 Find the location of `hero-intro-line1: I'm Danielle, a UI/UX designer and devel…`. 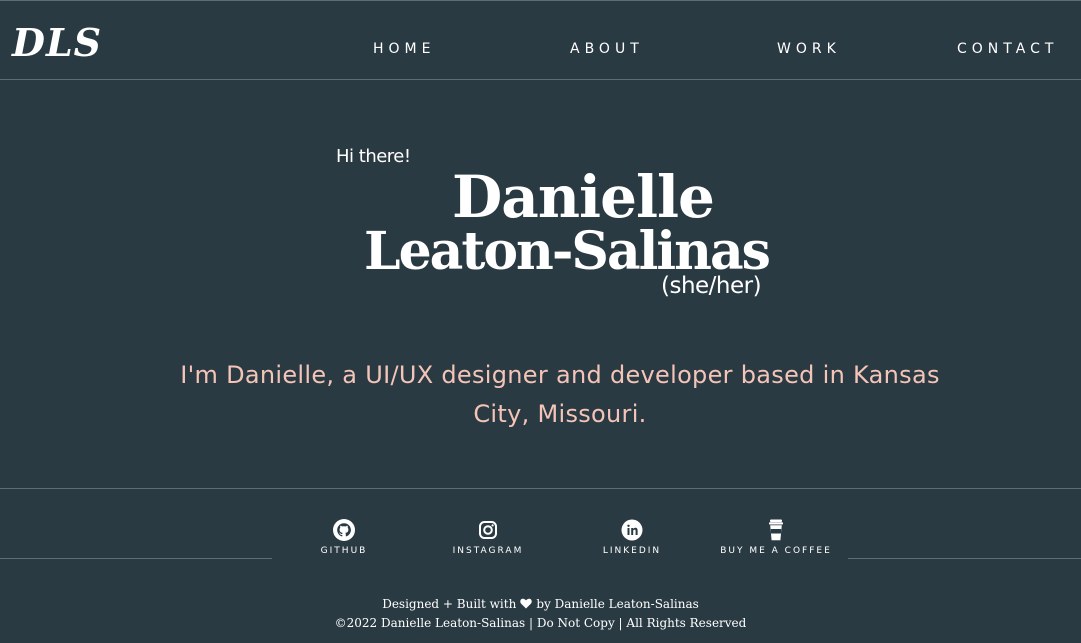

hero-intro-line1: I'm Danielle, a UI/UX designer and devel… is located at coordinates (560, 375).